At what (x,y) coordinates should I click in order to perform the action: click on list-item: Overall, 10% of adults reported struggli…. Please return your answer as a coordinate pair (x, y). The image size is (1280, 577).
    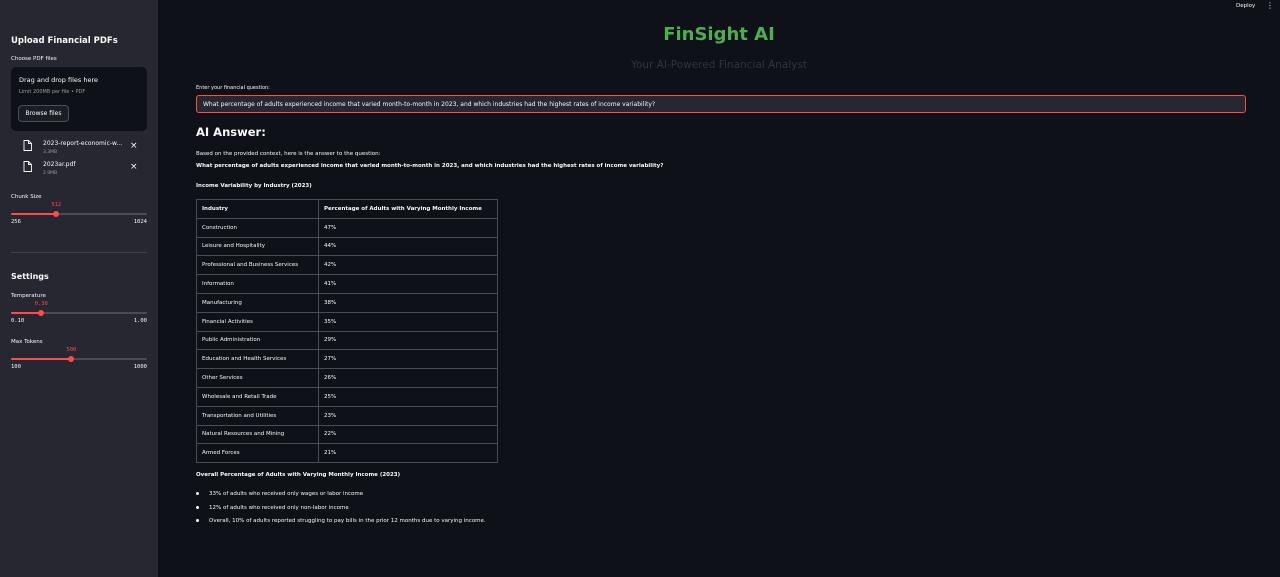
    Looking at the image, I should click on (341, 523).